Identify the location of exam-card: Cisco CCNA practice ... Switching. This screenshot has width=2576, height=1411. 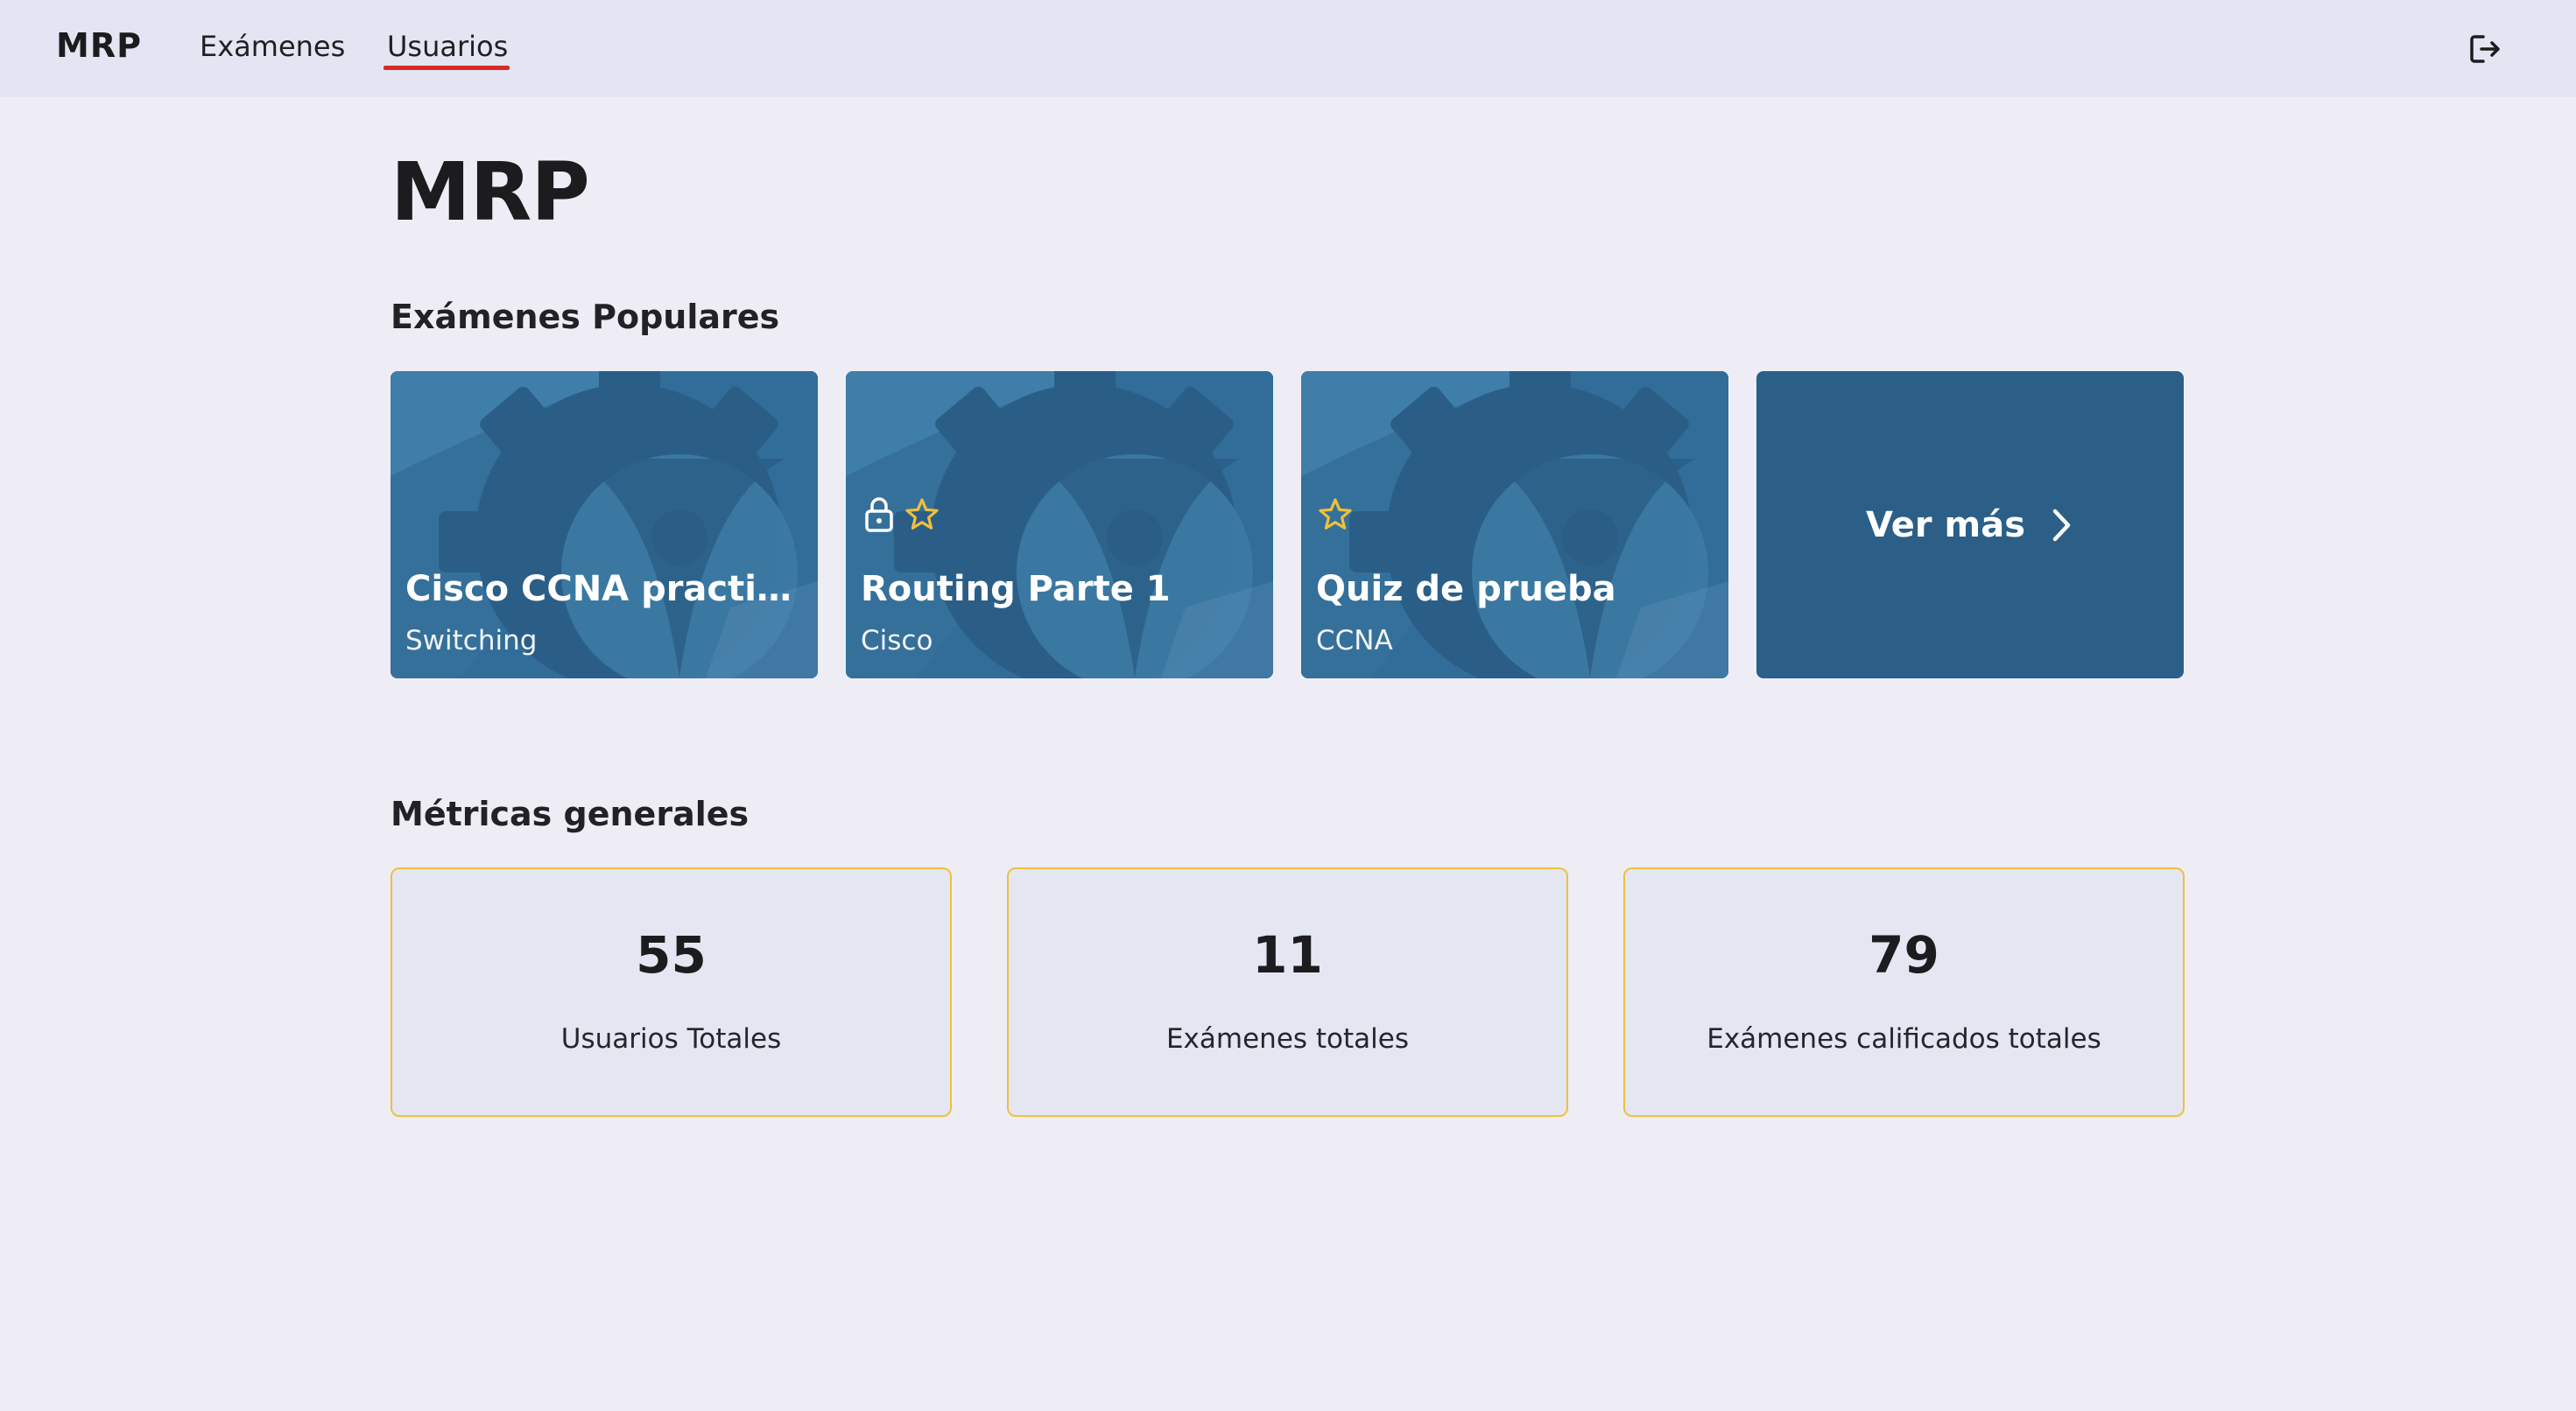
(604, 524).